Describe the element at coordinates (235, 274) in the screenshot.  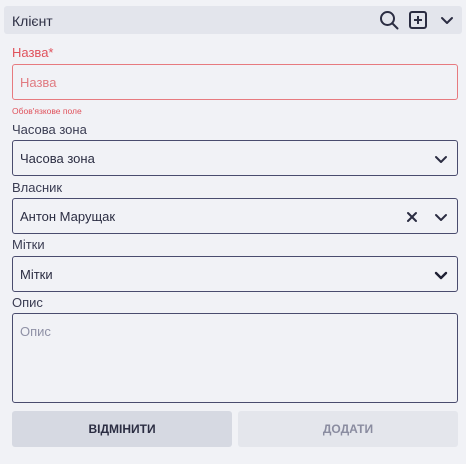
I see `tags-select: Мітки` at that location.